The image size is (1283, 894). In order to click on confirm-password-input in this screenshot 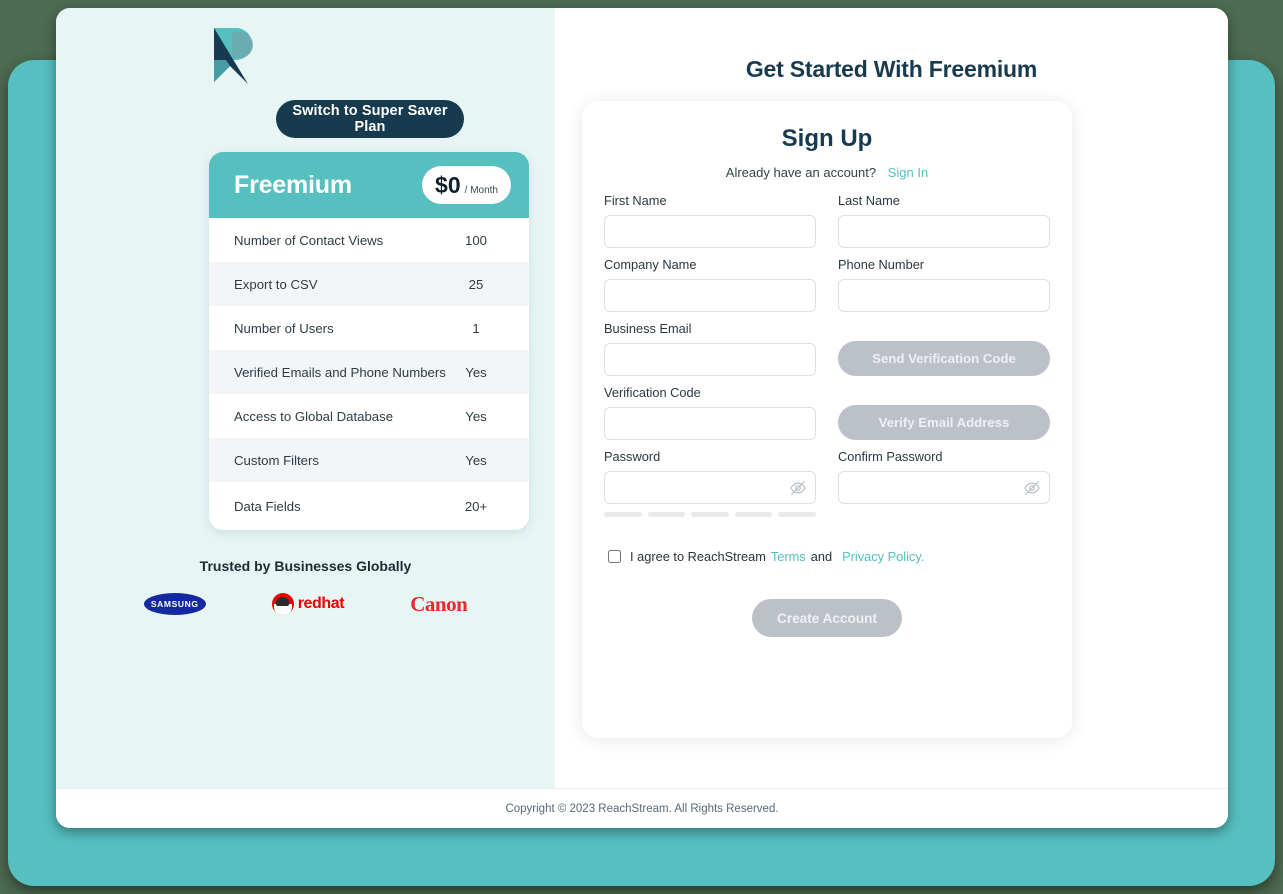, I will do `click(944, 487)`.